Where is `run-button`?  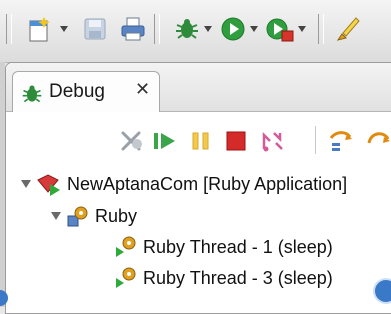
run-button is located at coordinates (233, 29).